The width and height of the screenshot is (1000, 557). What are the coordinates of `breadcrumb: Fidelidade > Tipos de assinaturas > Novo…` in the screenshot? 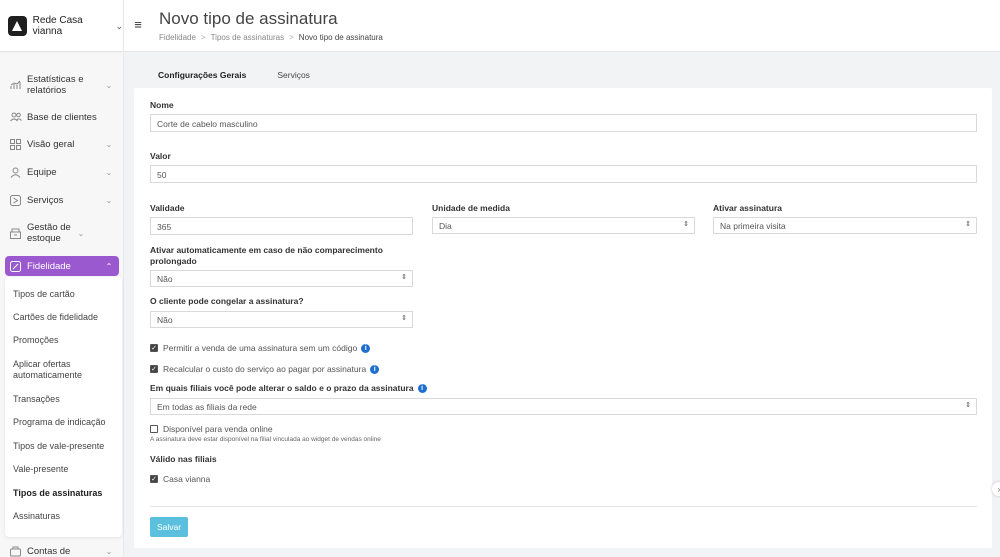 It's located at (271, 37).